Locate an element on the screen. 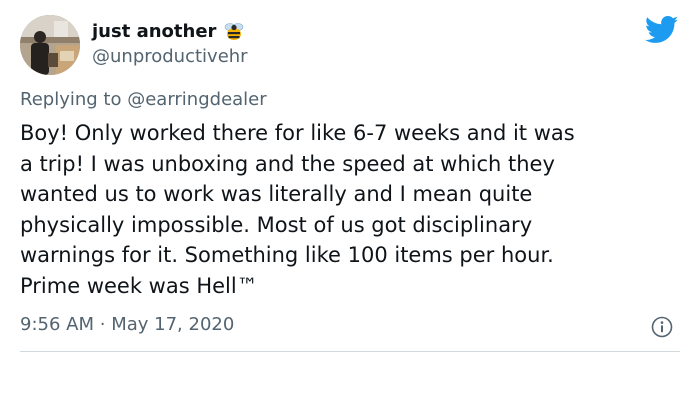 Image resolution: width=700 pixels, height=406 pixels. info-icon is located at coordinates (662, 327).